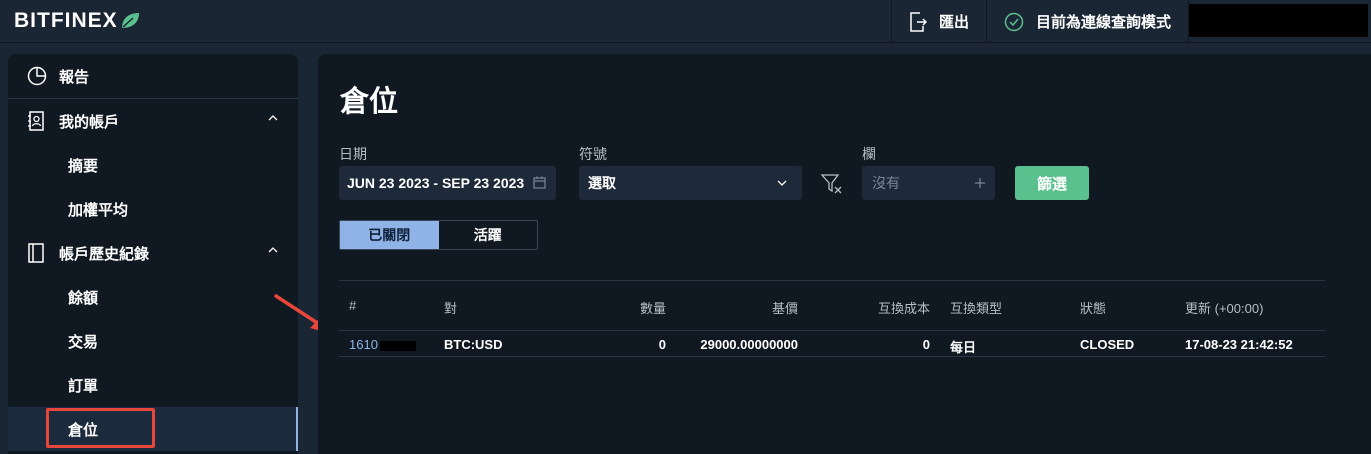 The height and width of the screenshot is (454, 1371). Describe the element at coordinates (963, 347) in the screenshot. I see `swap-type-cell: 每日` at that location.